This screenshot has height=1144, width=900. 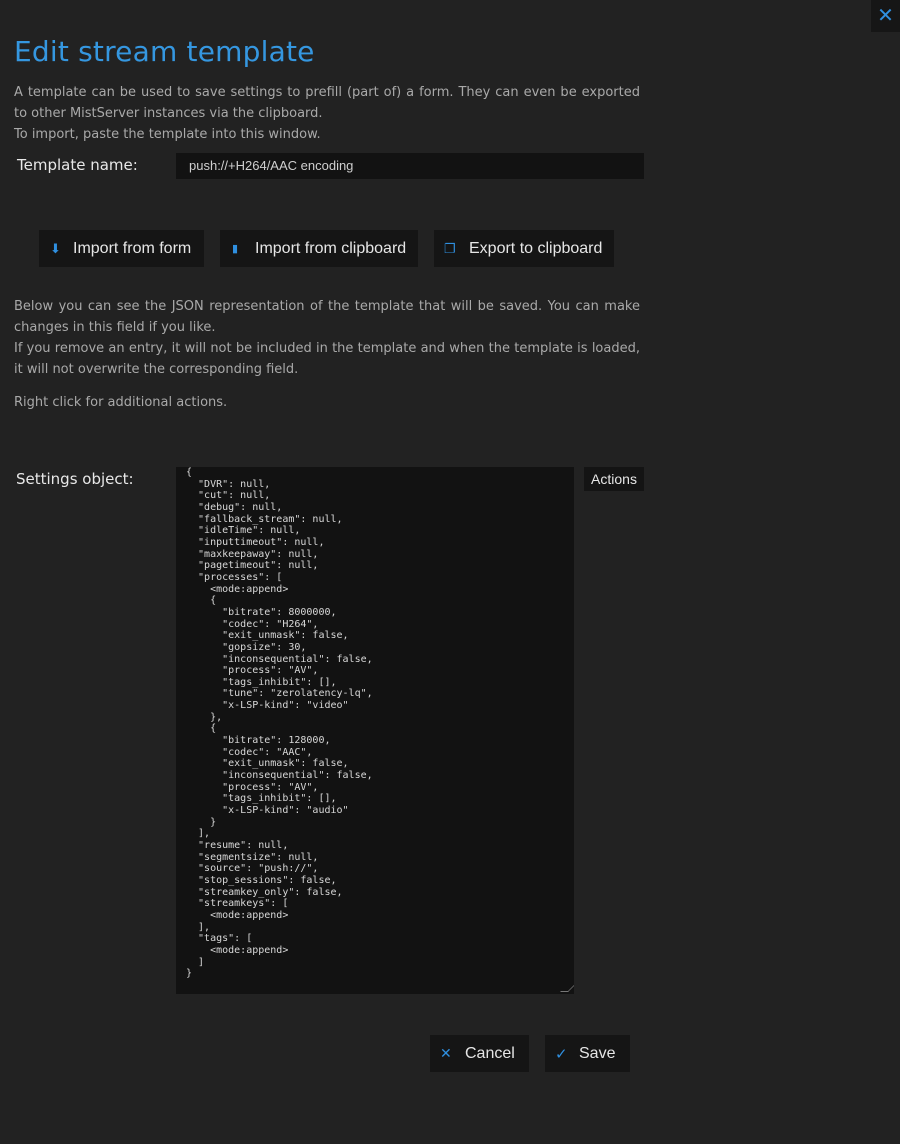 What do you see at coordinates (55, 248) in the screenshot?
I see `download-icon: ⬇` at bounding box center [55, 248].